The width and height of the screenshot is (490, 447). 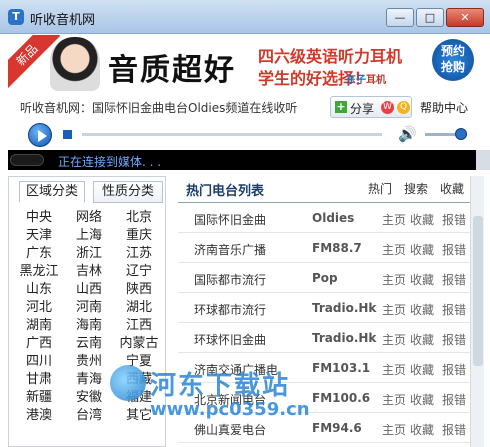 What do you see at coordinates (220, 386) in the screenshot?
I see `watermark-name: 河东下载站` at bounding box center [220, 386].